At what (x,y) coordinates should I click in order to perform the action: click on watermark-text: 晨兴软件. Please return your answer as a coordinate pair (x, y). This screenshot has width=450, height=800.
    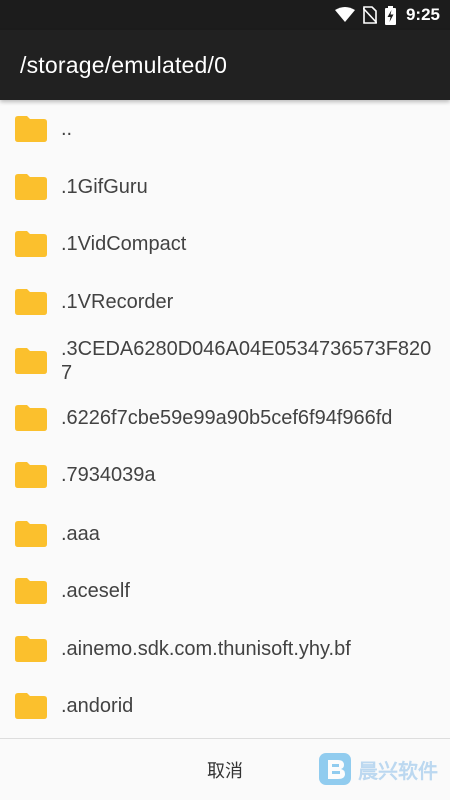
    Looking at the image, I should click on (398, 771).